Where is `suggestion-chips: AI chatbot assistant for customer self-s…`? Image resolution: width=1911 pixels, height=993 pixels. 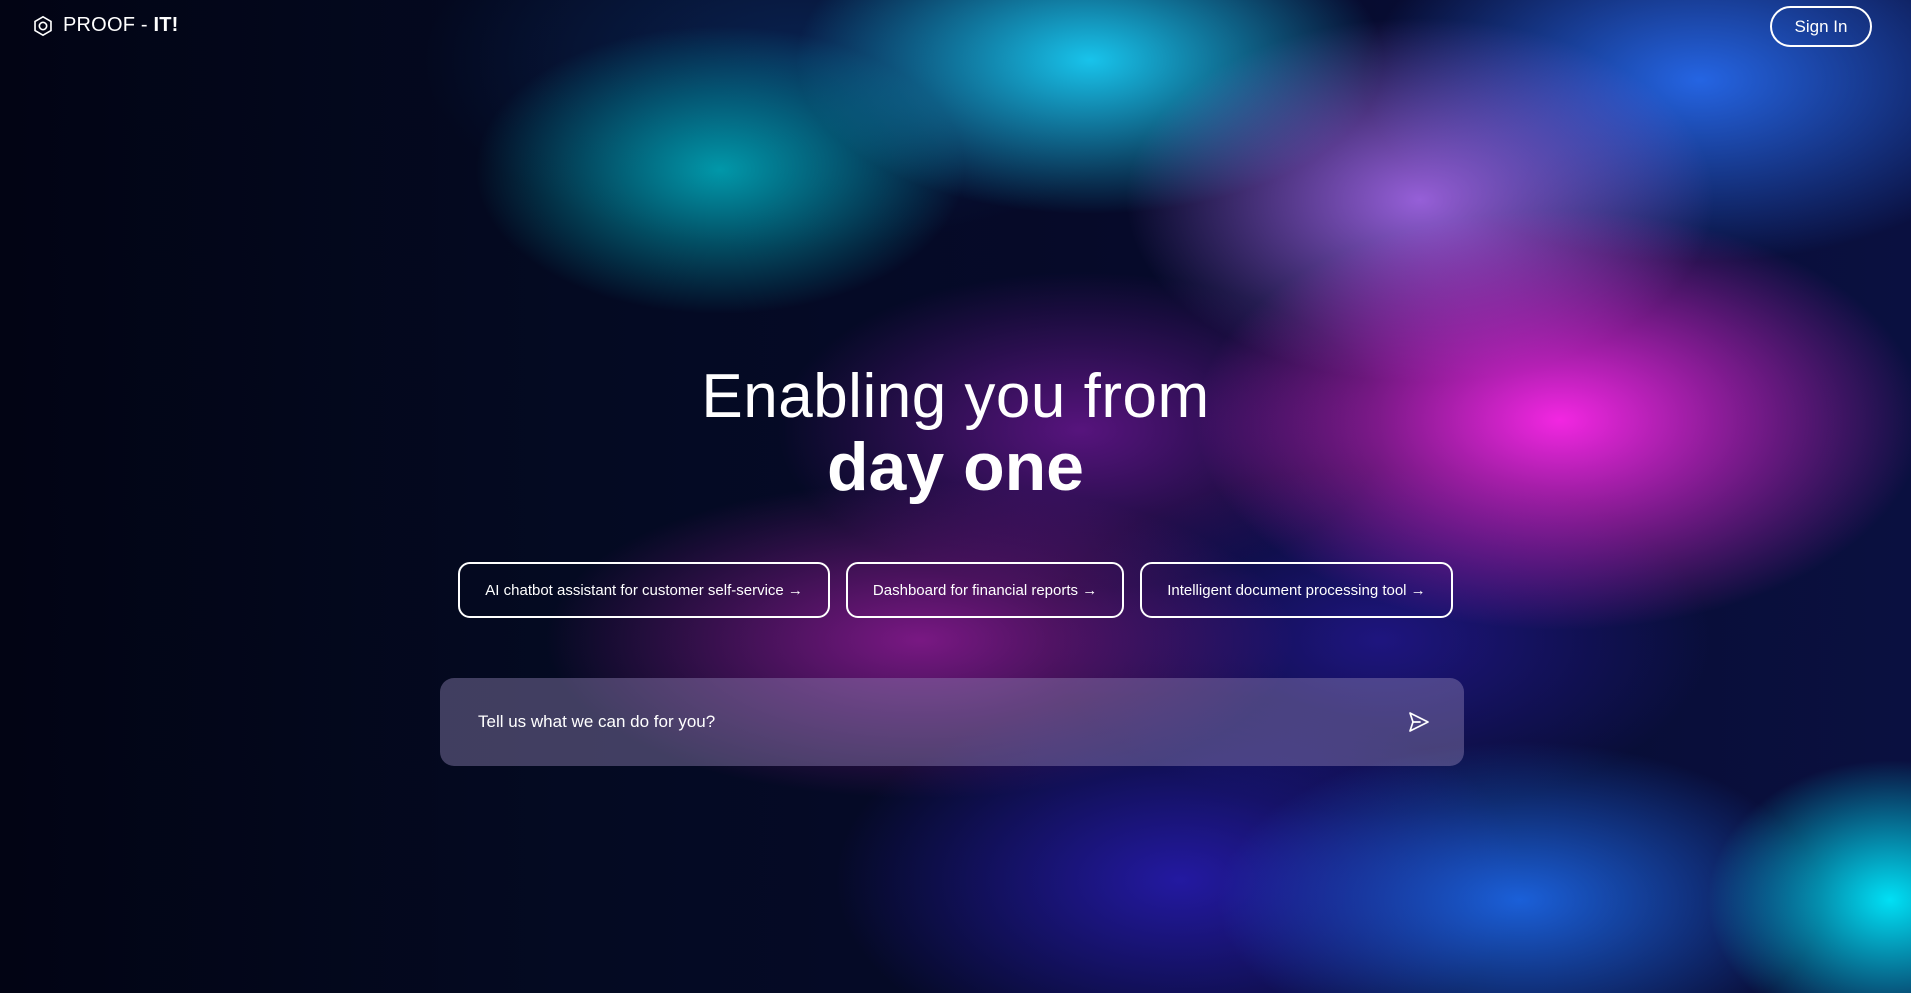
suggestion-chips: AI chatbot assistant for customer self-s… is located at coordinates (955, 590).